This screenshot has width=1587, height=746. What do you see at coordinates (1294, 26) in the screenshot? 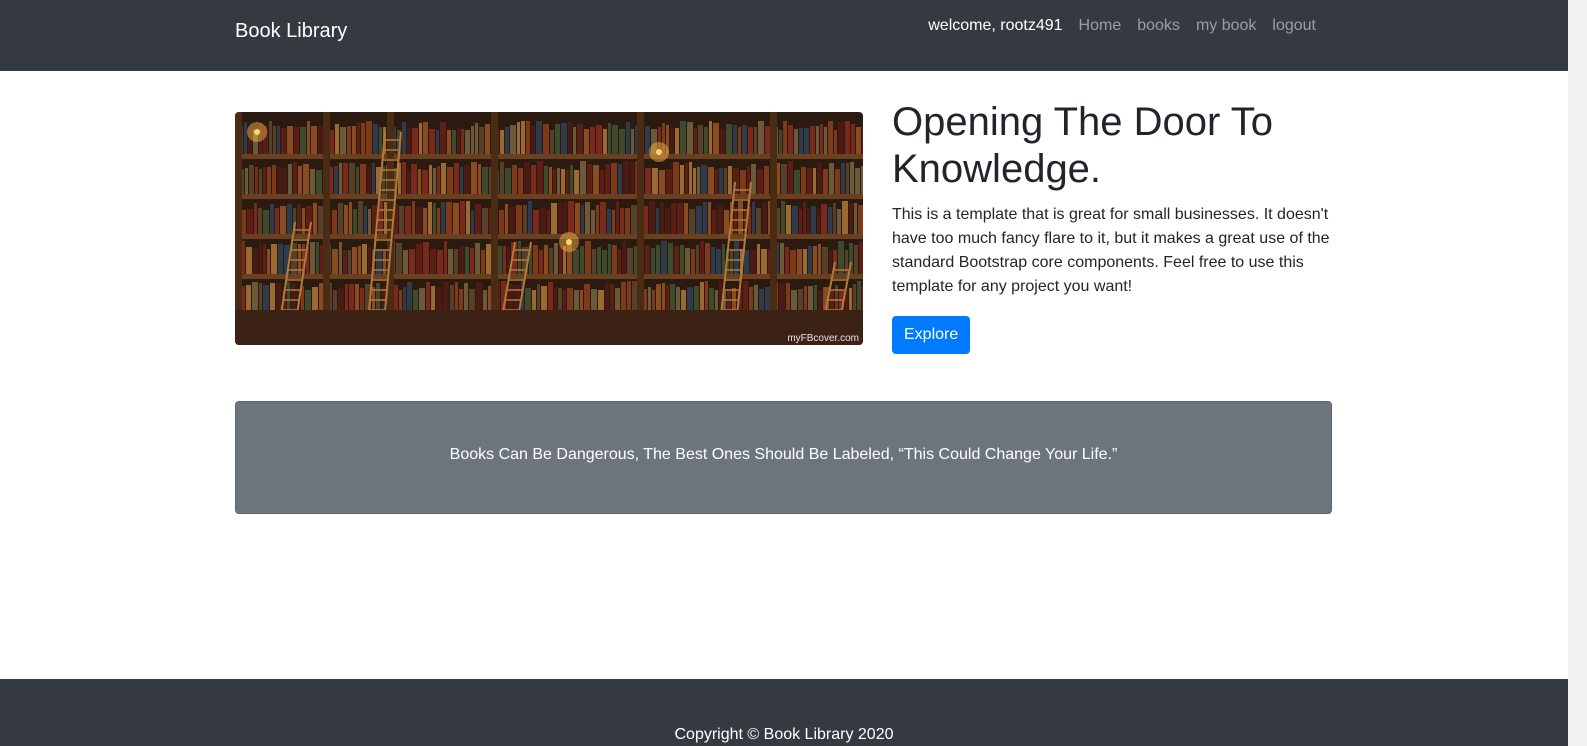
I see `nav-link-logout: logout` at bounding box center [1294, 26].